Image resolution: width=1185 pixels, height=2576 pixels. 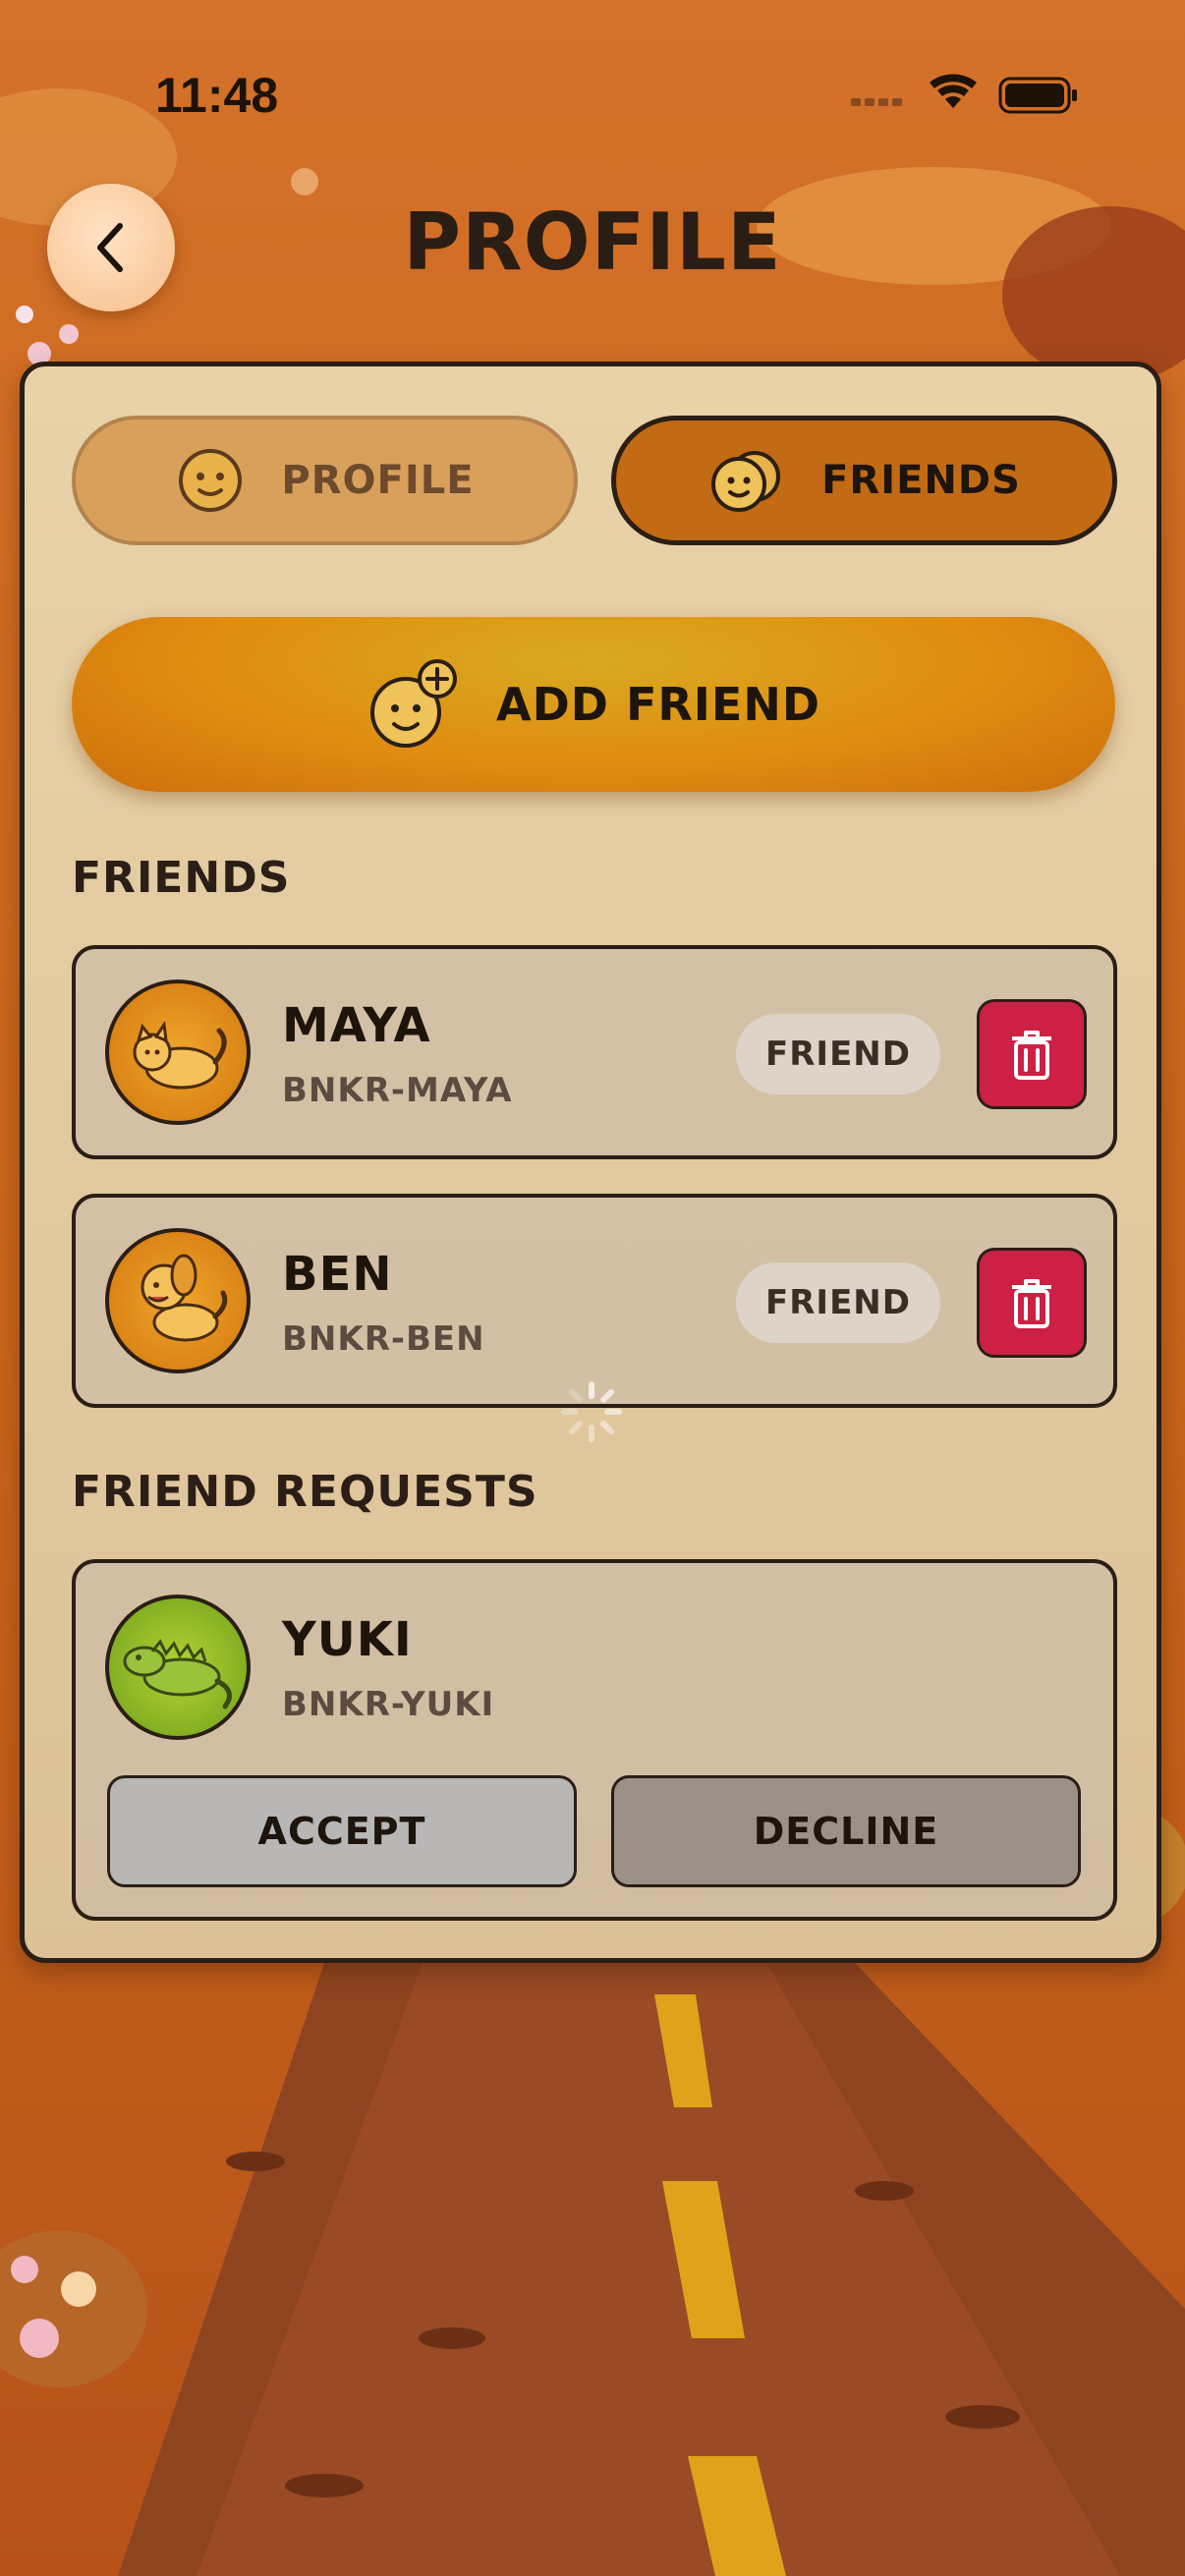 What do you see at coordinates (594, 1052) in the screenshot?
I see `friend-card: MAYA BNKR-MAYA FRIEND` at bounding box center [594, 1052].